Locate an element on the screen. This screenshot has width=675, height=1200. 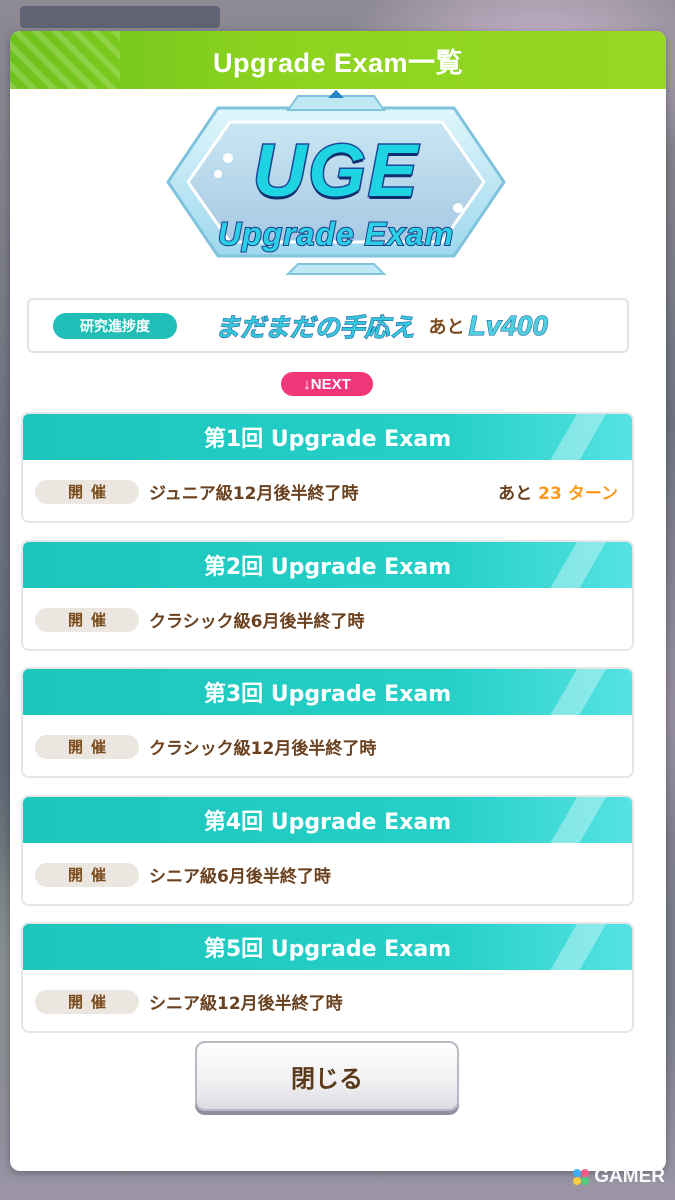
turns-unit: ターン is located at coordinates (592, 494).